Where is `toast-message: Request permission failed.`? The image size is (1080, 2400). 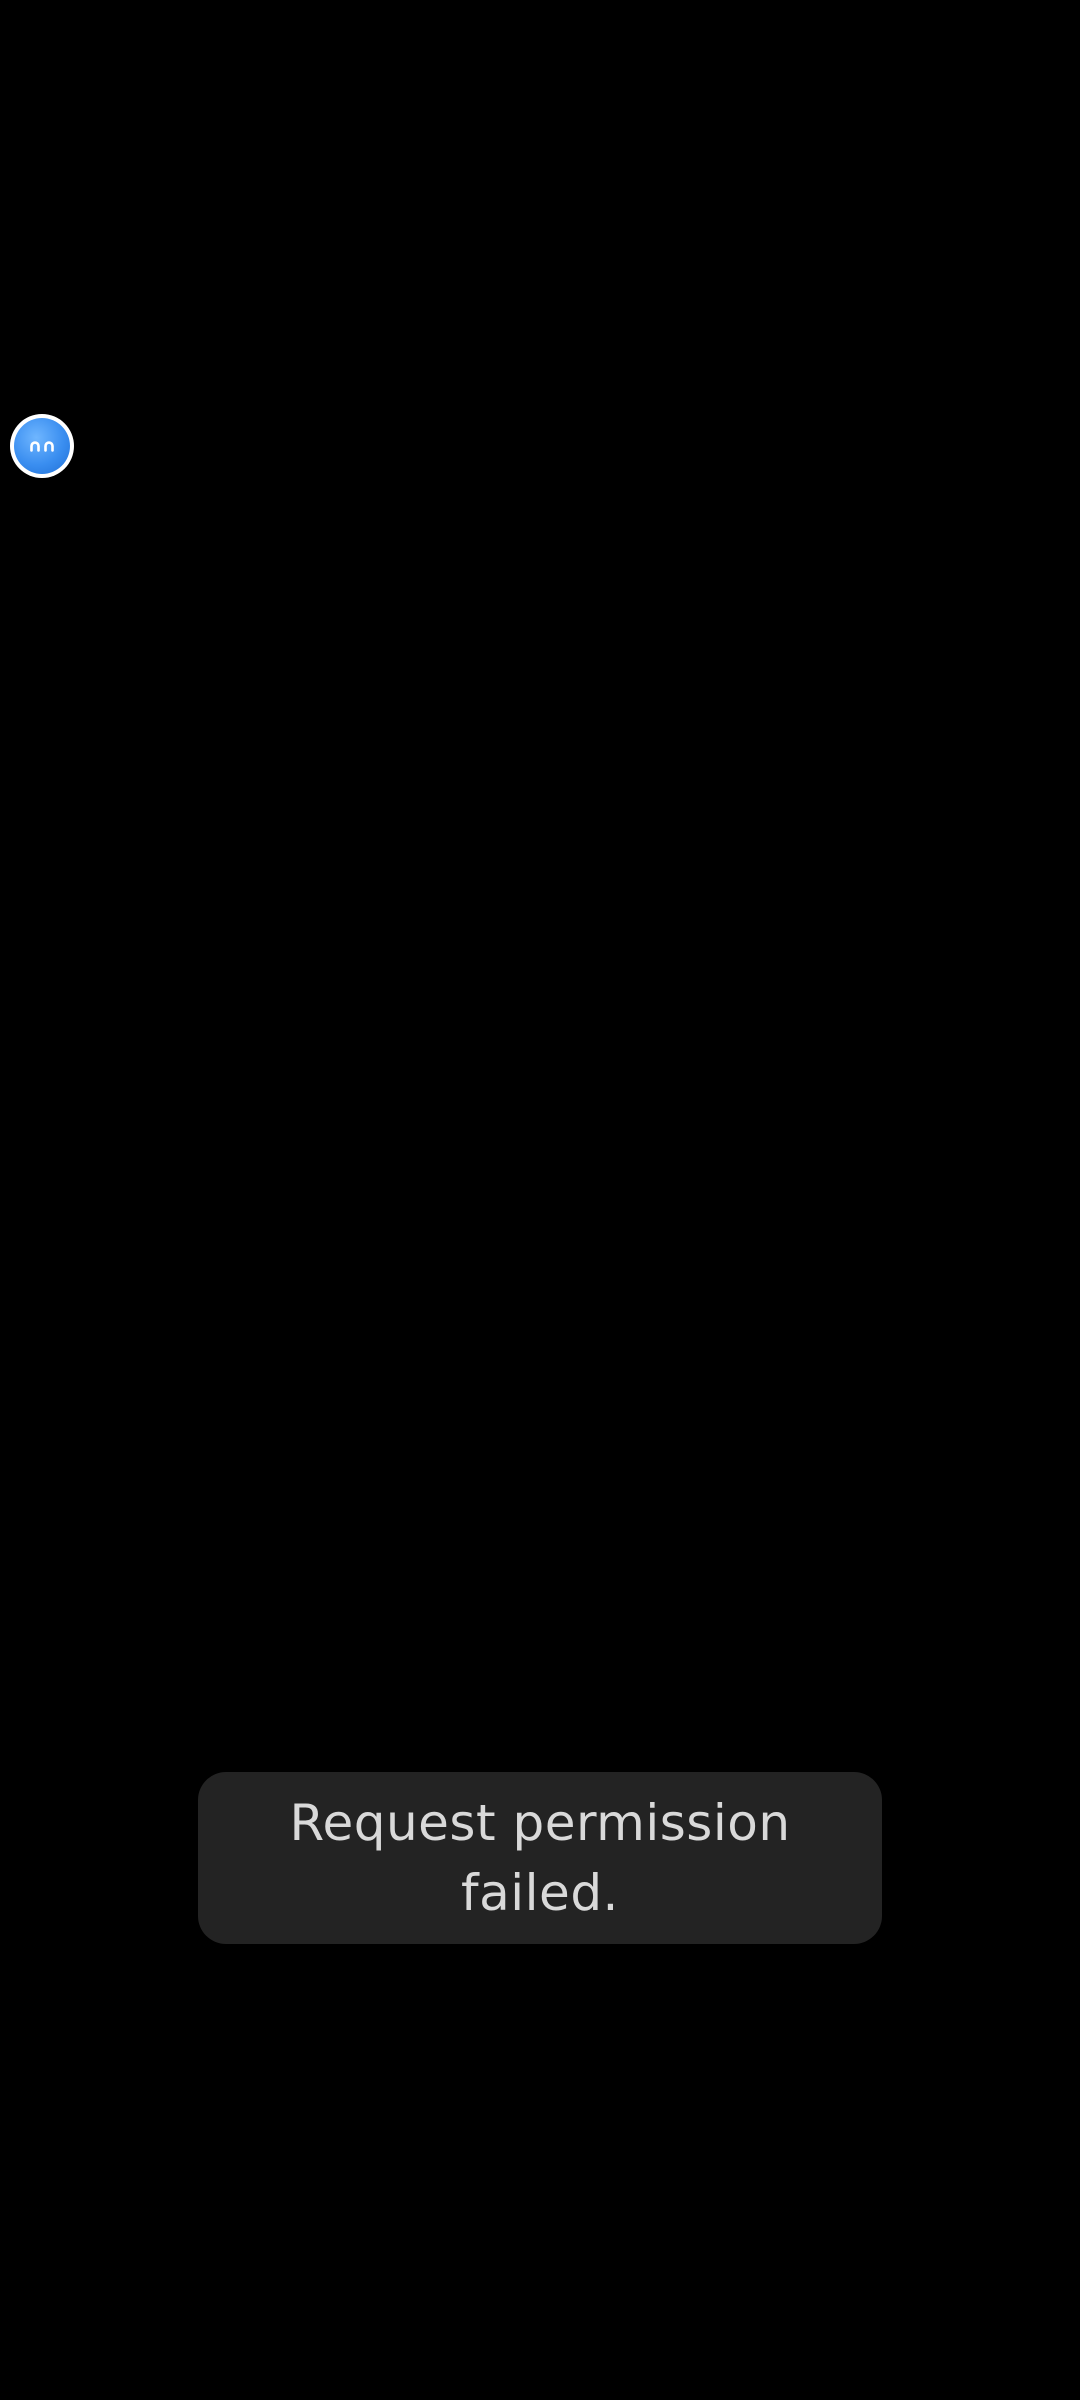
toast-message: Request permission failed. is located at coordinates (540, 1858).